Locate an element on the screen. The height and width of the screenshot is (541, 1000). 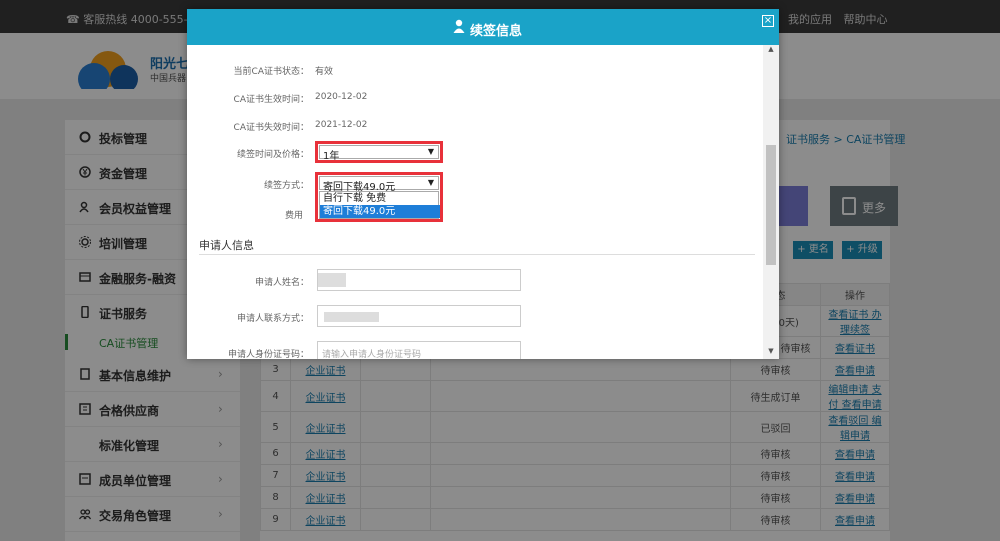
option-mail-download: 寄回下载49.0元 is located at coordinates (380, 211).